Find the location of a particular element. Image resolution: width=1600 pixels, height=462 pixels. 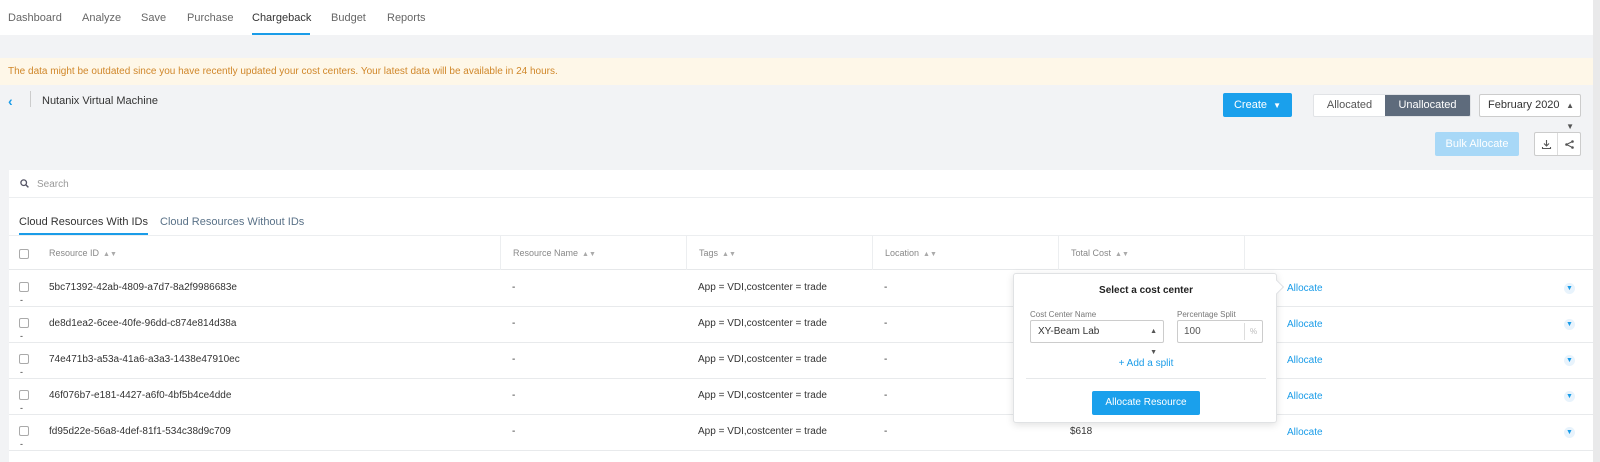

cost-center-select: XY-Beam Lab ▲ ▼ is located at coordinates (1097, 338).